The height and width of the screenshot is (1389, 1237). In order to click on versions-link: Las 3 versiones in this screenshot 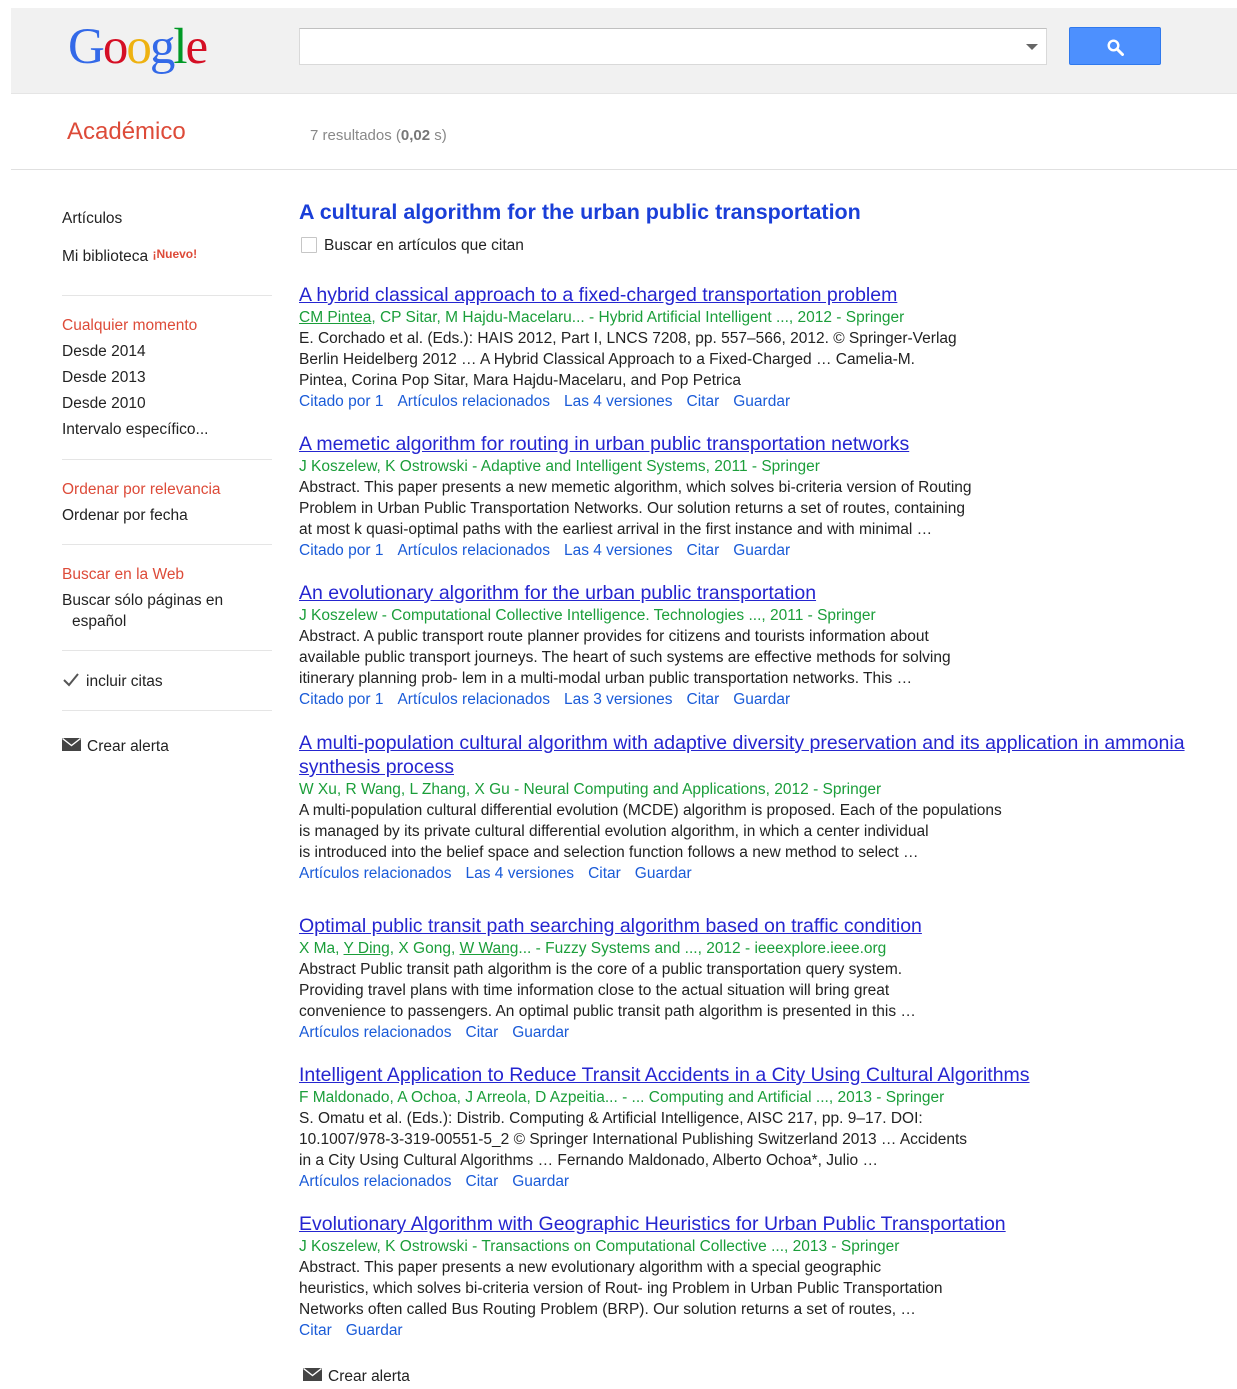, I will do `click(618, 699)`.